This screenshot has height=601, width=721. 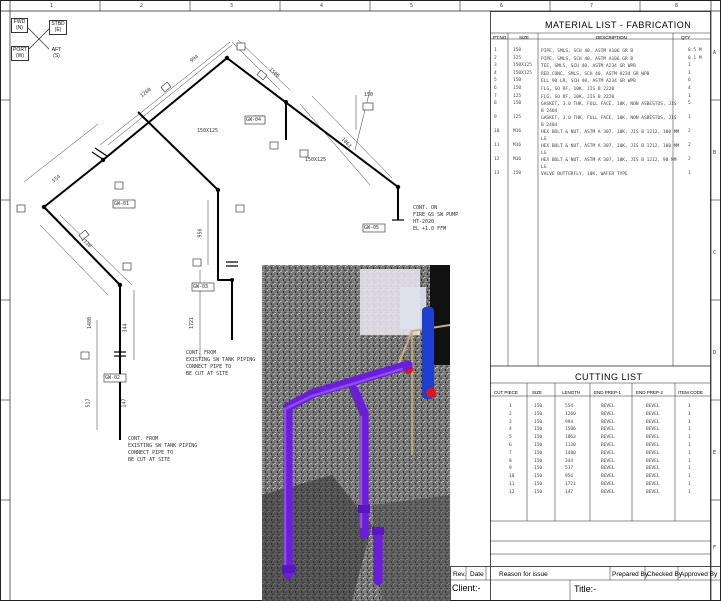 I want to click on material-pt-no: 3, so click(x=495, y=66).